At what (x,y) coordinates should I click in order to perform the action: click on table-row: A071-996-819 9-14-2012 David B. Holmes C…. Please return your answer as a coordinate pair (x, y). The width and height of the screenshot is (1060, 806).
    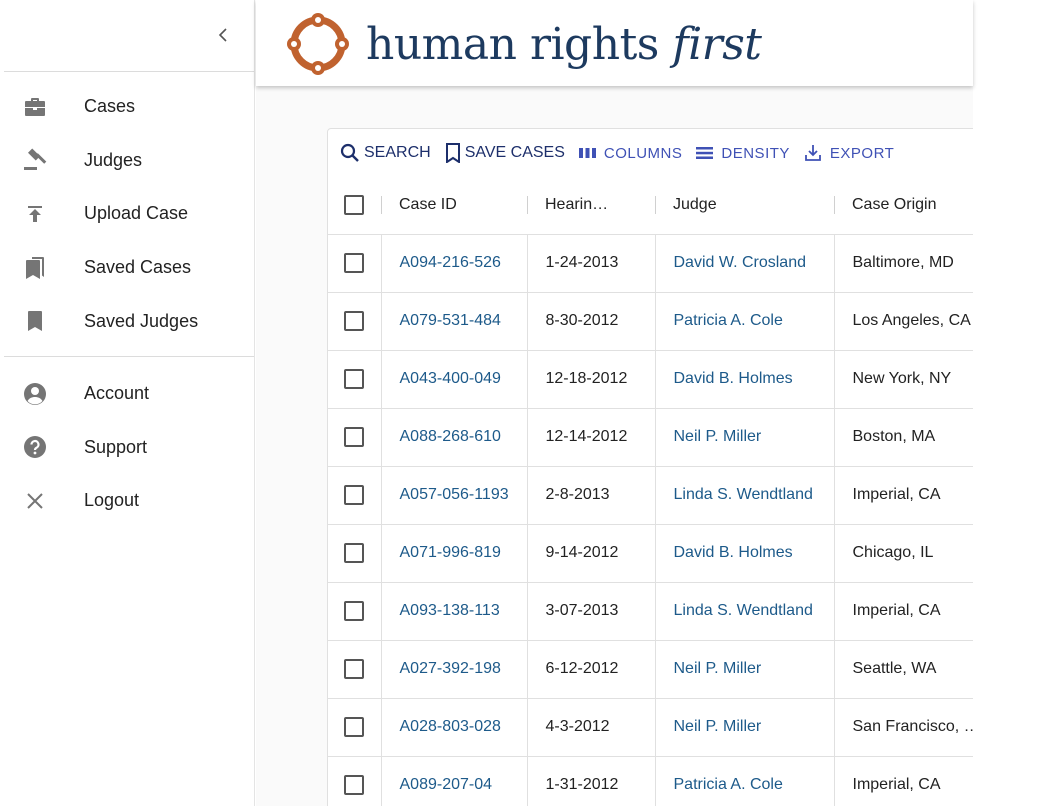
    Looking at the image, I should click on (650, 553).